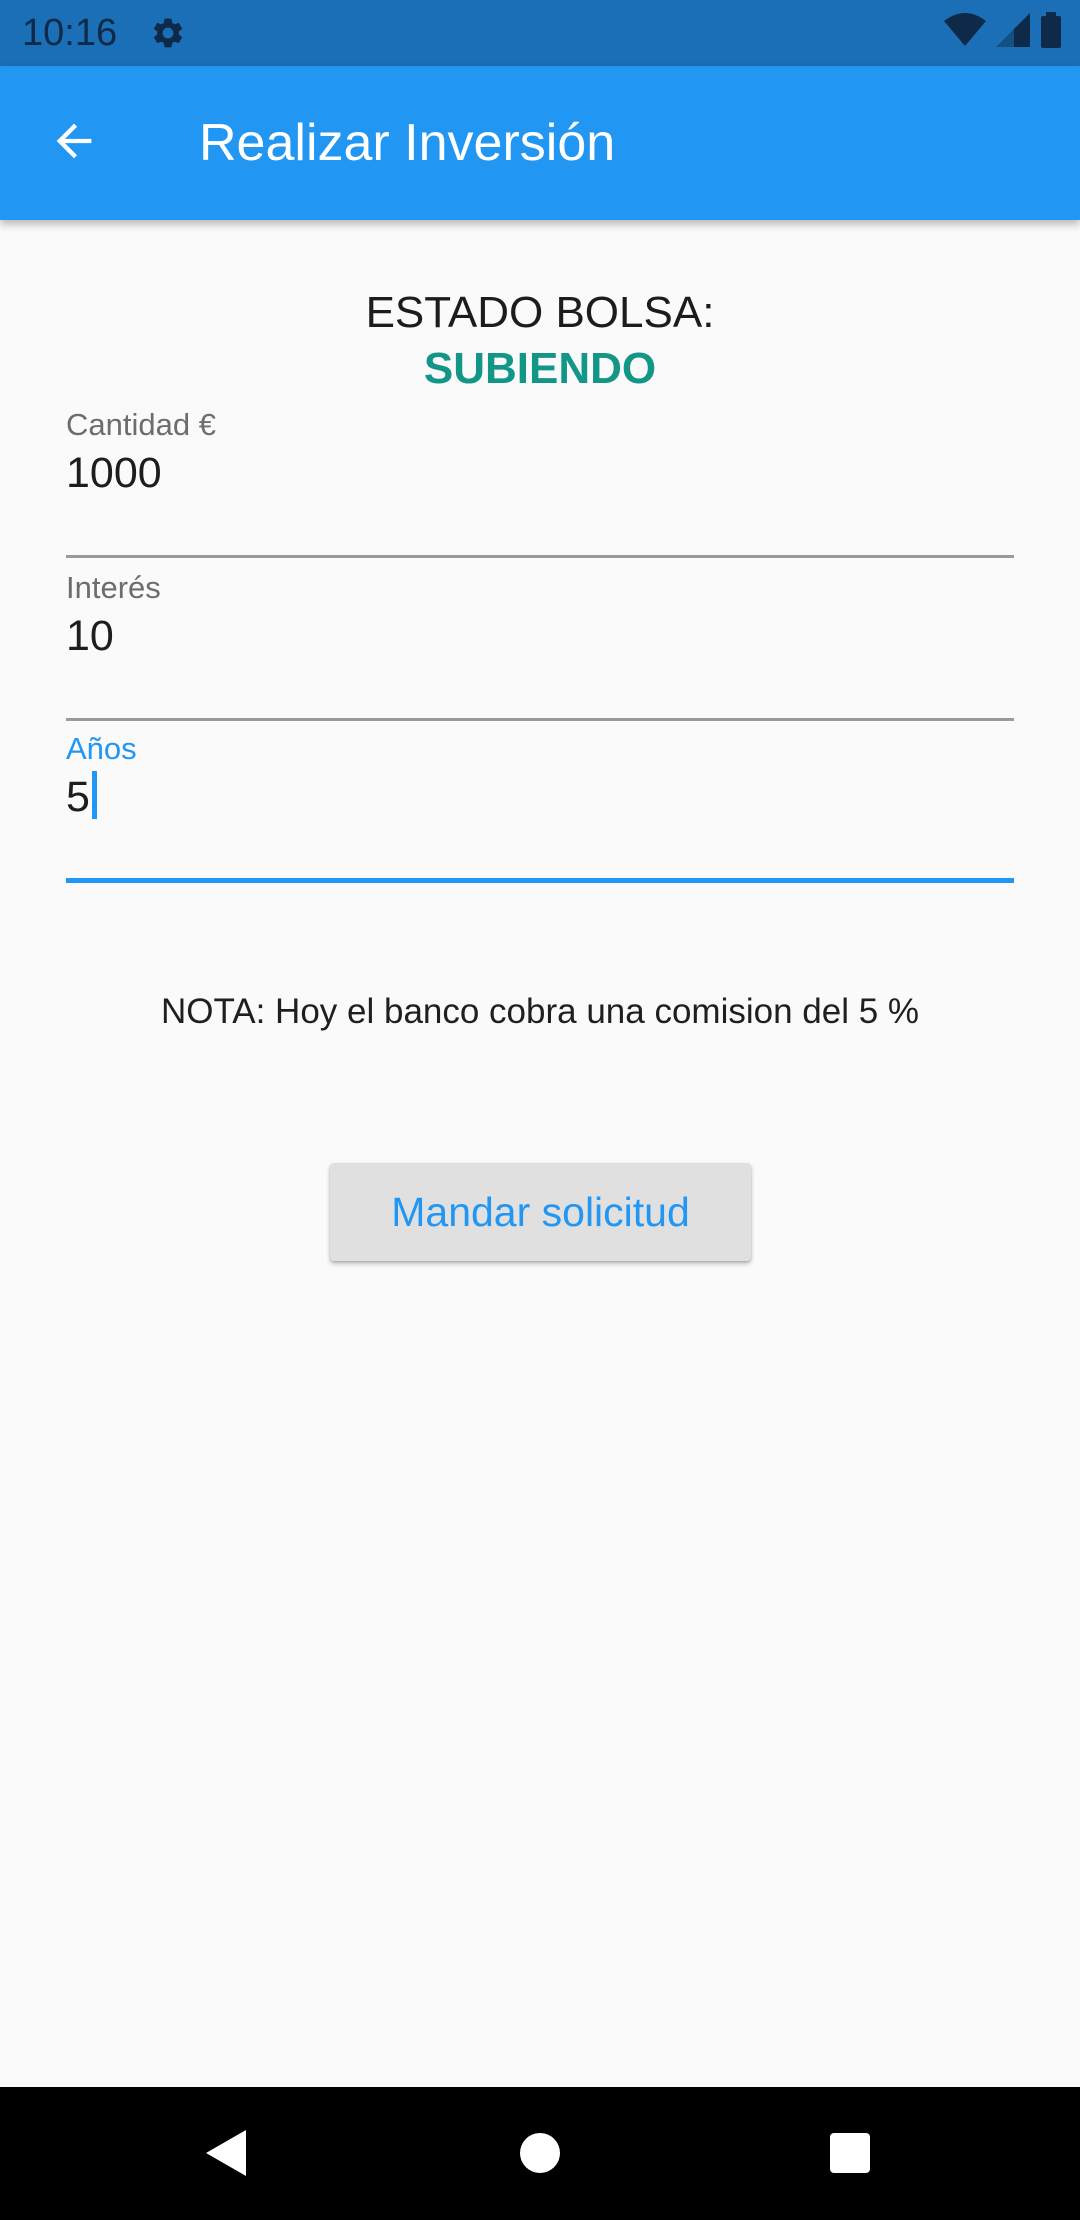 The image size is (1080, 2220). I want to click on interest-input: 10, so click(90, 636).